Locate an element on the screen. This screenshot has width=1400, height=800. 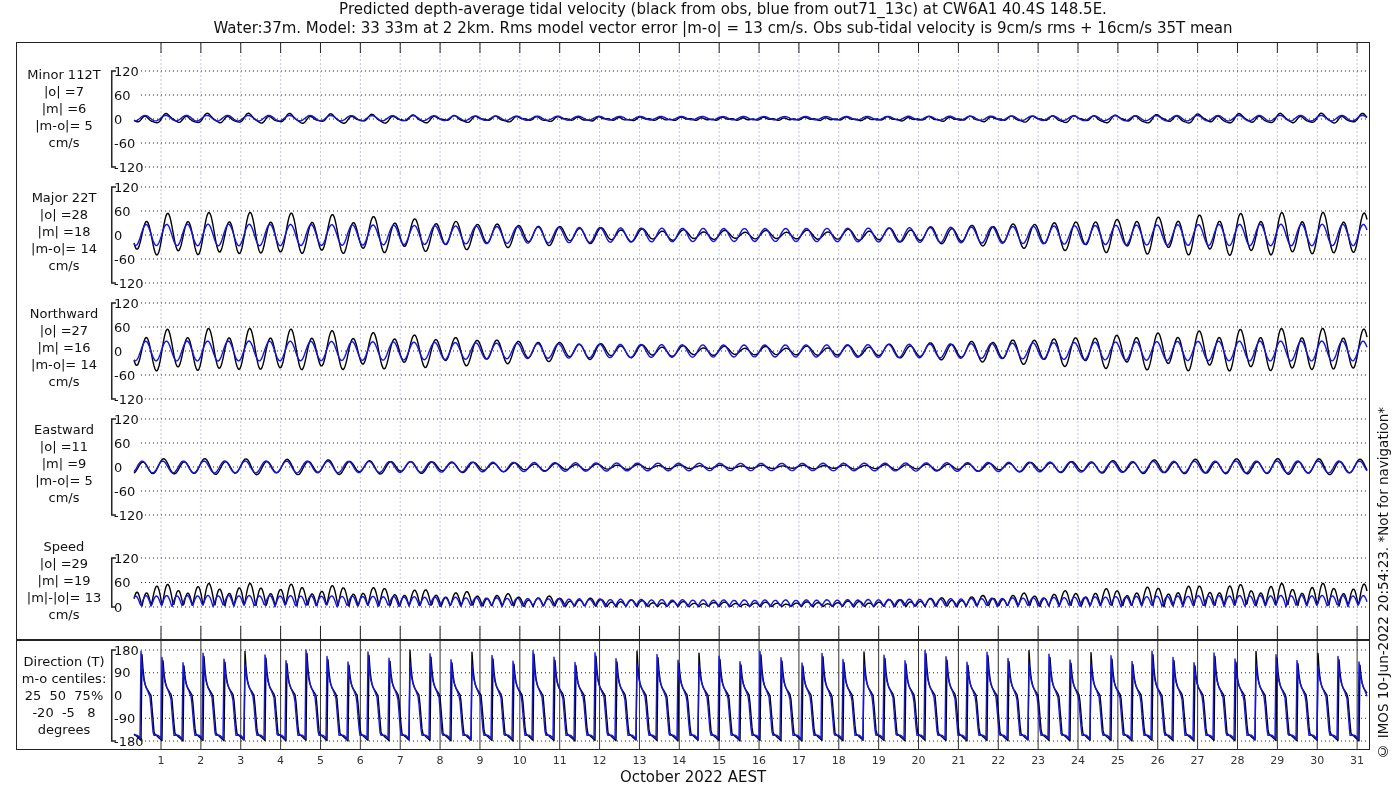
x-tick-label: 9 is located at coordinates (480, 760).